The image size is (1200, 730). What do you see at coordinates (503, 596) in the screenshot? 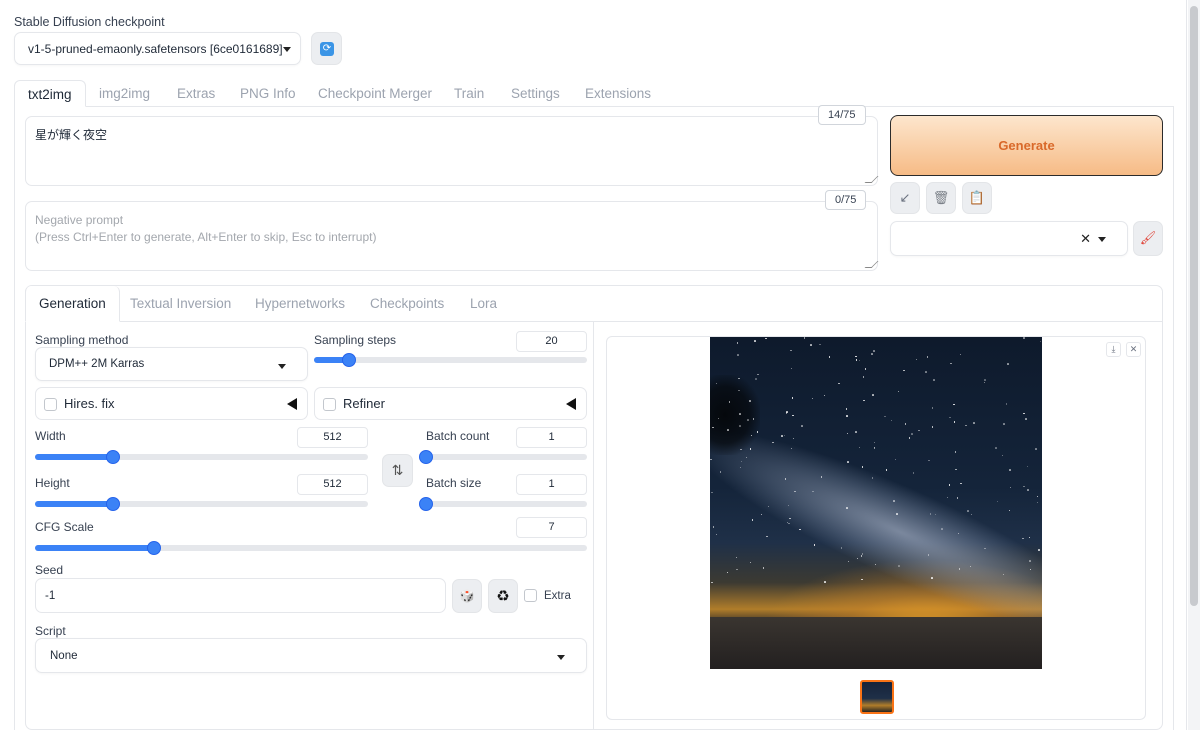
I see `reuse-seed-button: ♻` at bounding box center [503, 596].